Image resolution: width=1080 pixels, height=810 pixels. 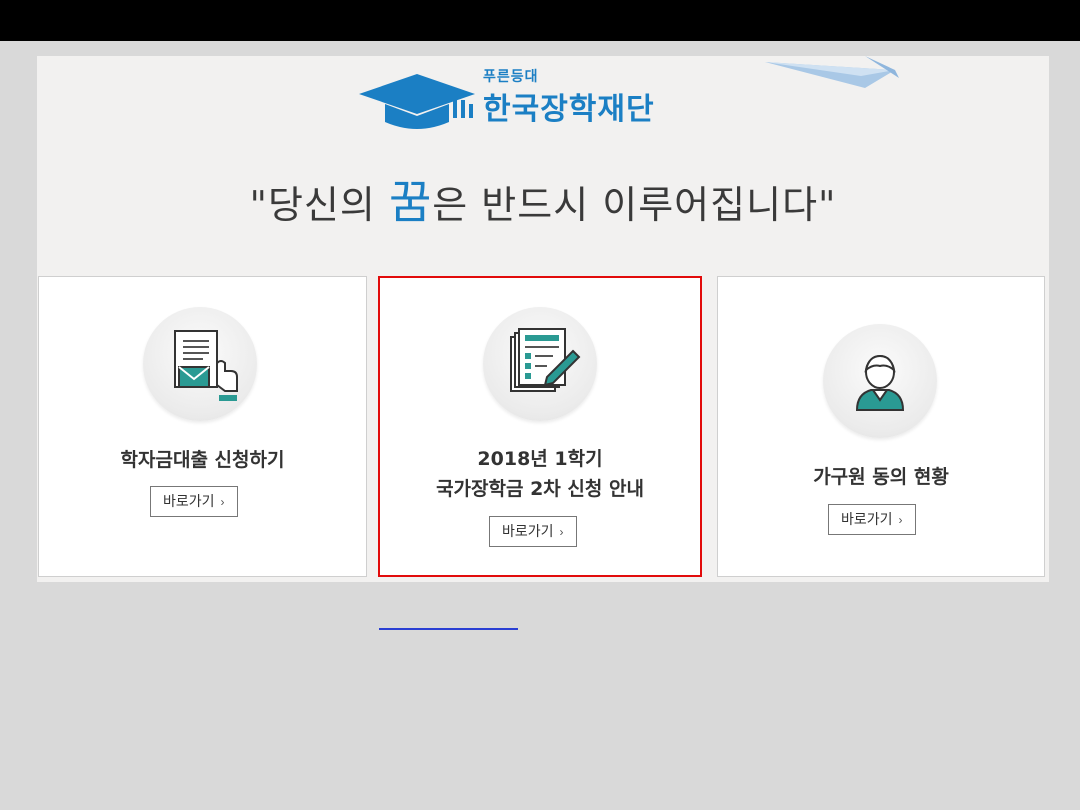 I want to click on person-icon, so click(x=880, y=382).